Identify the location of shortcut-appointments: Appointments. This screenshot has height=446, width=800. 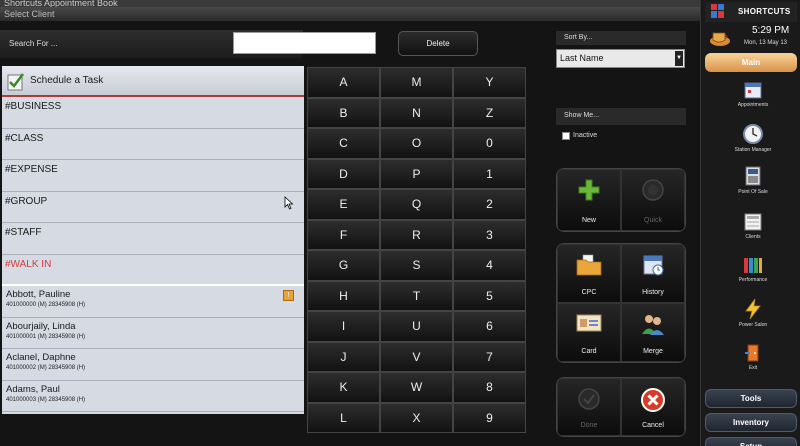
(753, 94).